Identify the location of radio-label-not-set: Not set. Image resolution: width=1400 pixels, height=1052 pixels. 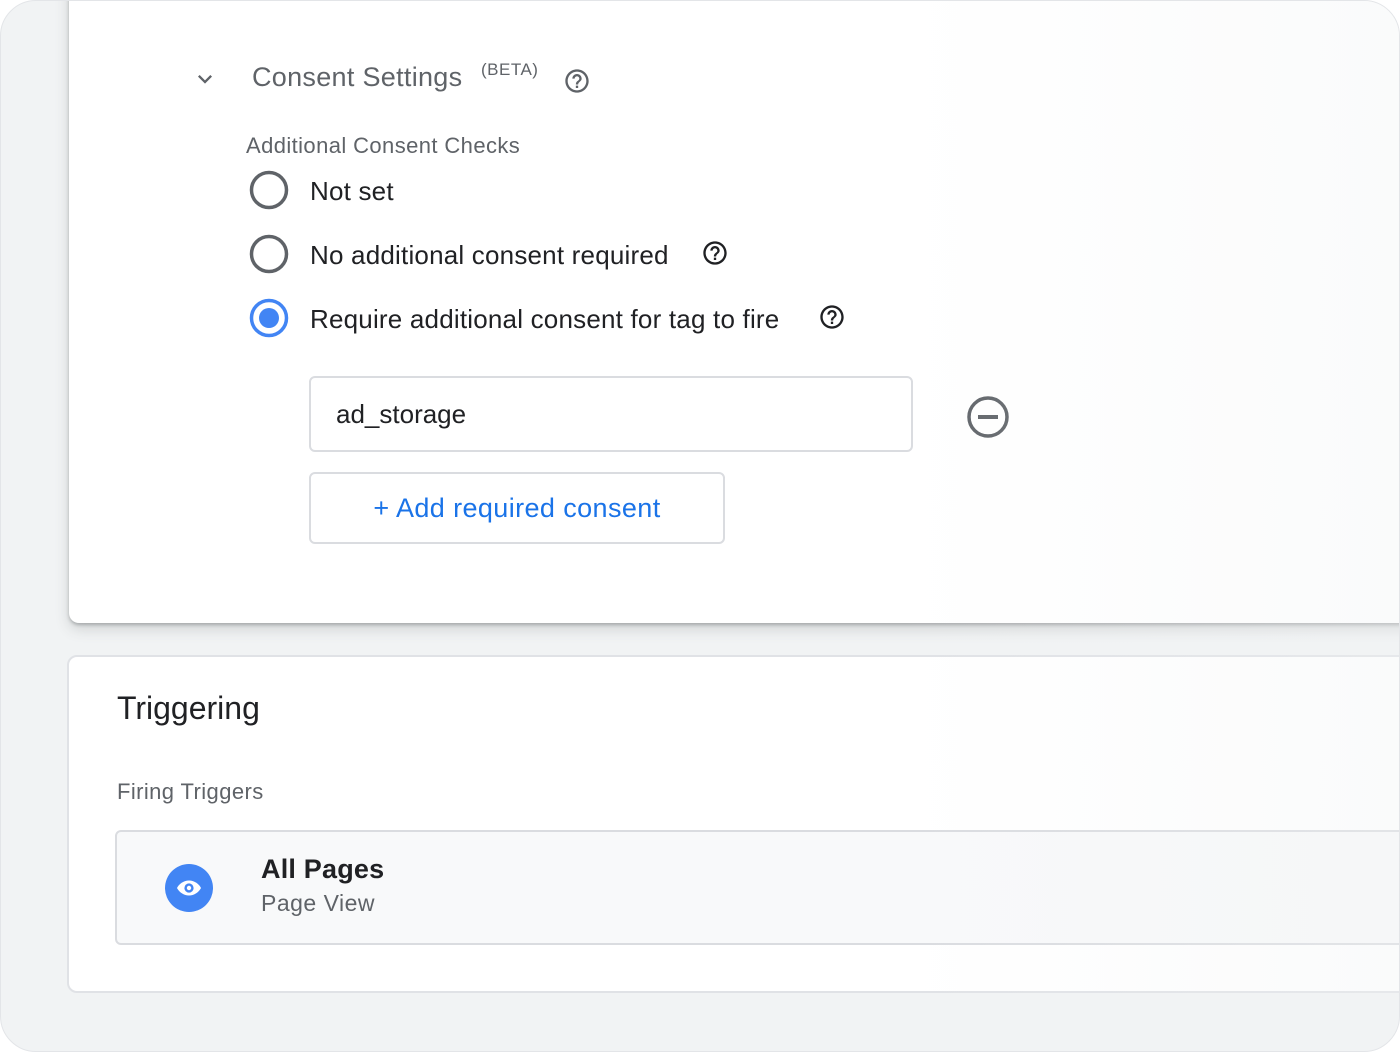
(352, 191).